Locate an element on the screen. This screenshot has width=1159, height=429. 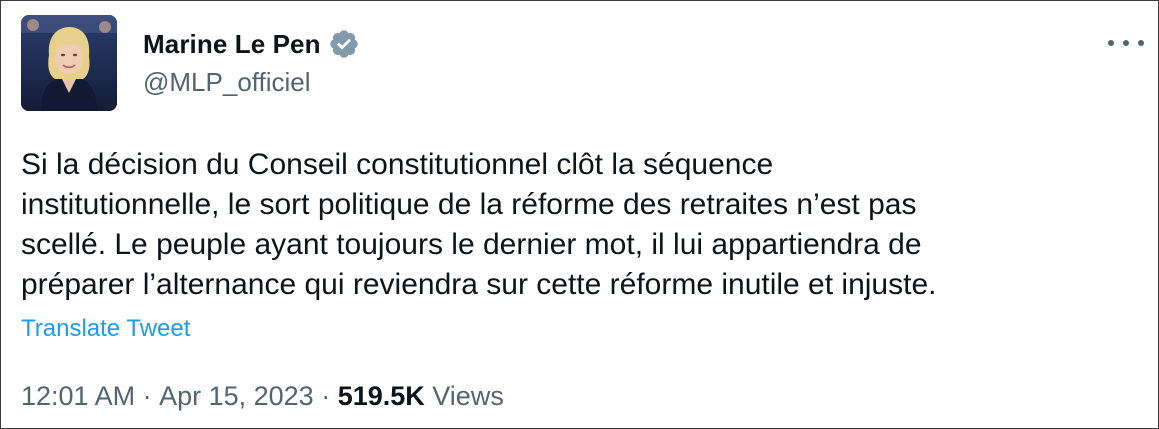
author-display-name: Marine Le Pen is located at coordinates (232, 44).